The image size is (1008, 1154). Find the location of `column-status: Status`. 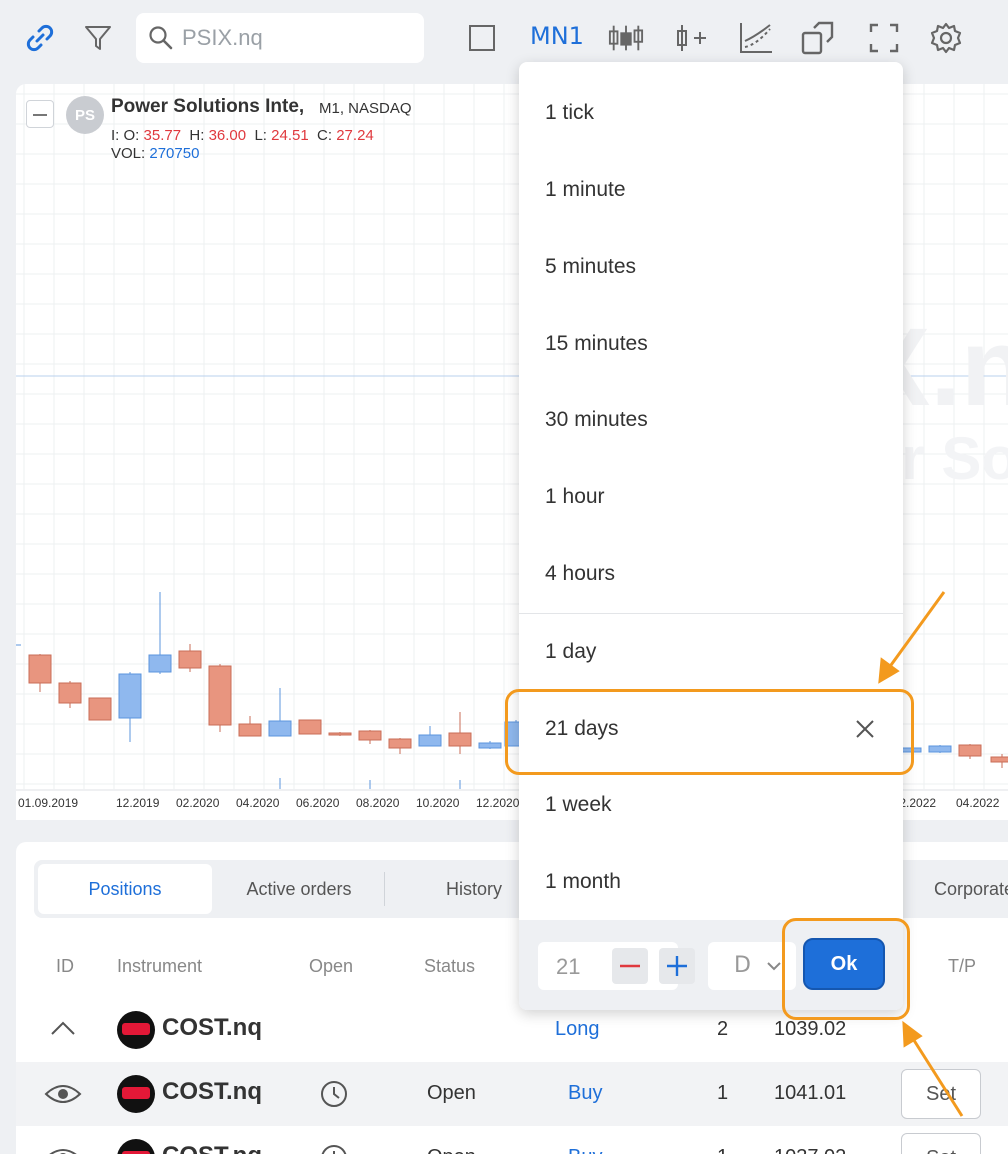

column-status: Status is located at coordinates (449, 966).